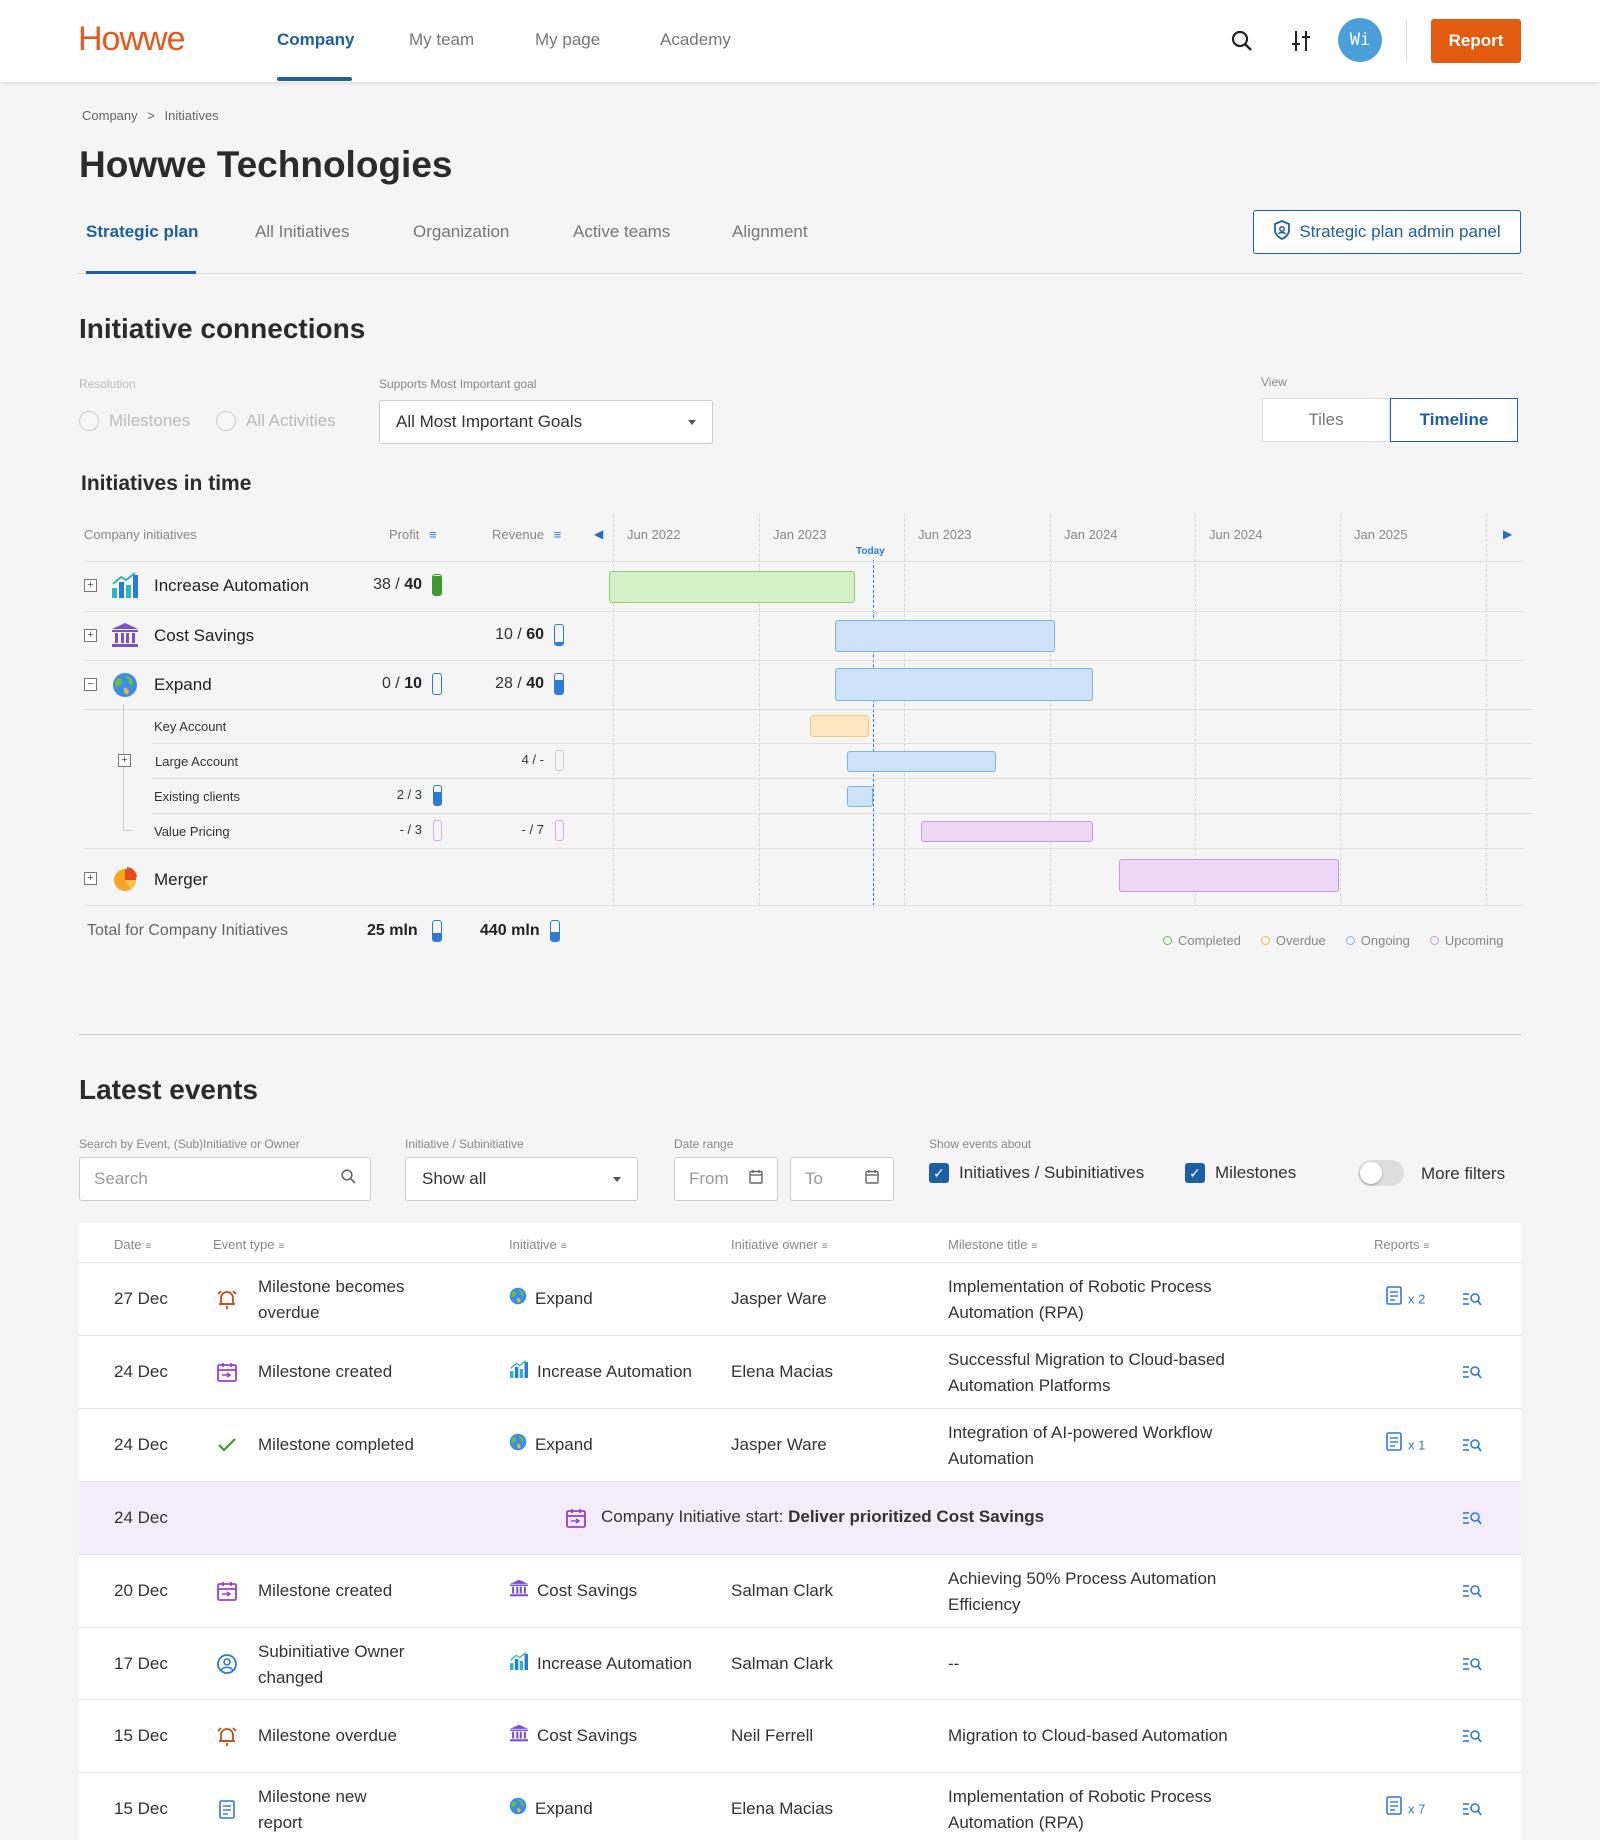 The height and width of the screenshot is (1840, 1600). I want to click on col-date: Date ≡, so click(132, 1244).